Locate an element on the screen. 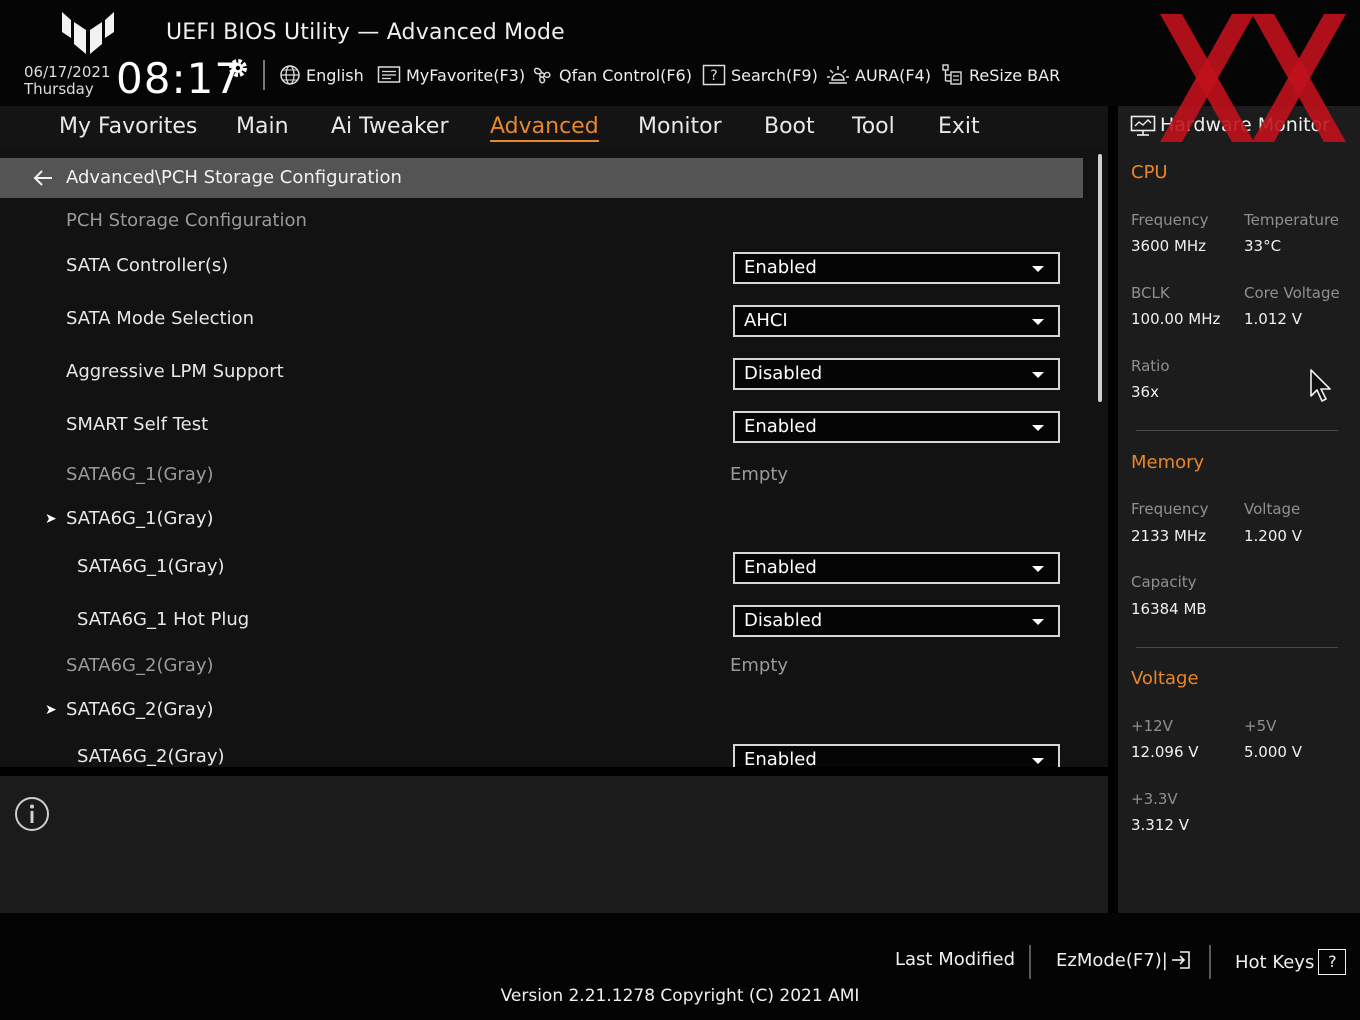 The width and height of the screenshot is (1360, 1020). qfan-control-button: Qfan Control(F6) is located at coordinates (611, 75).